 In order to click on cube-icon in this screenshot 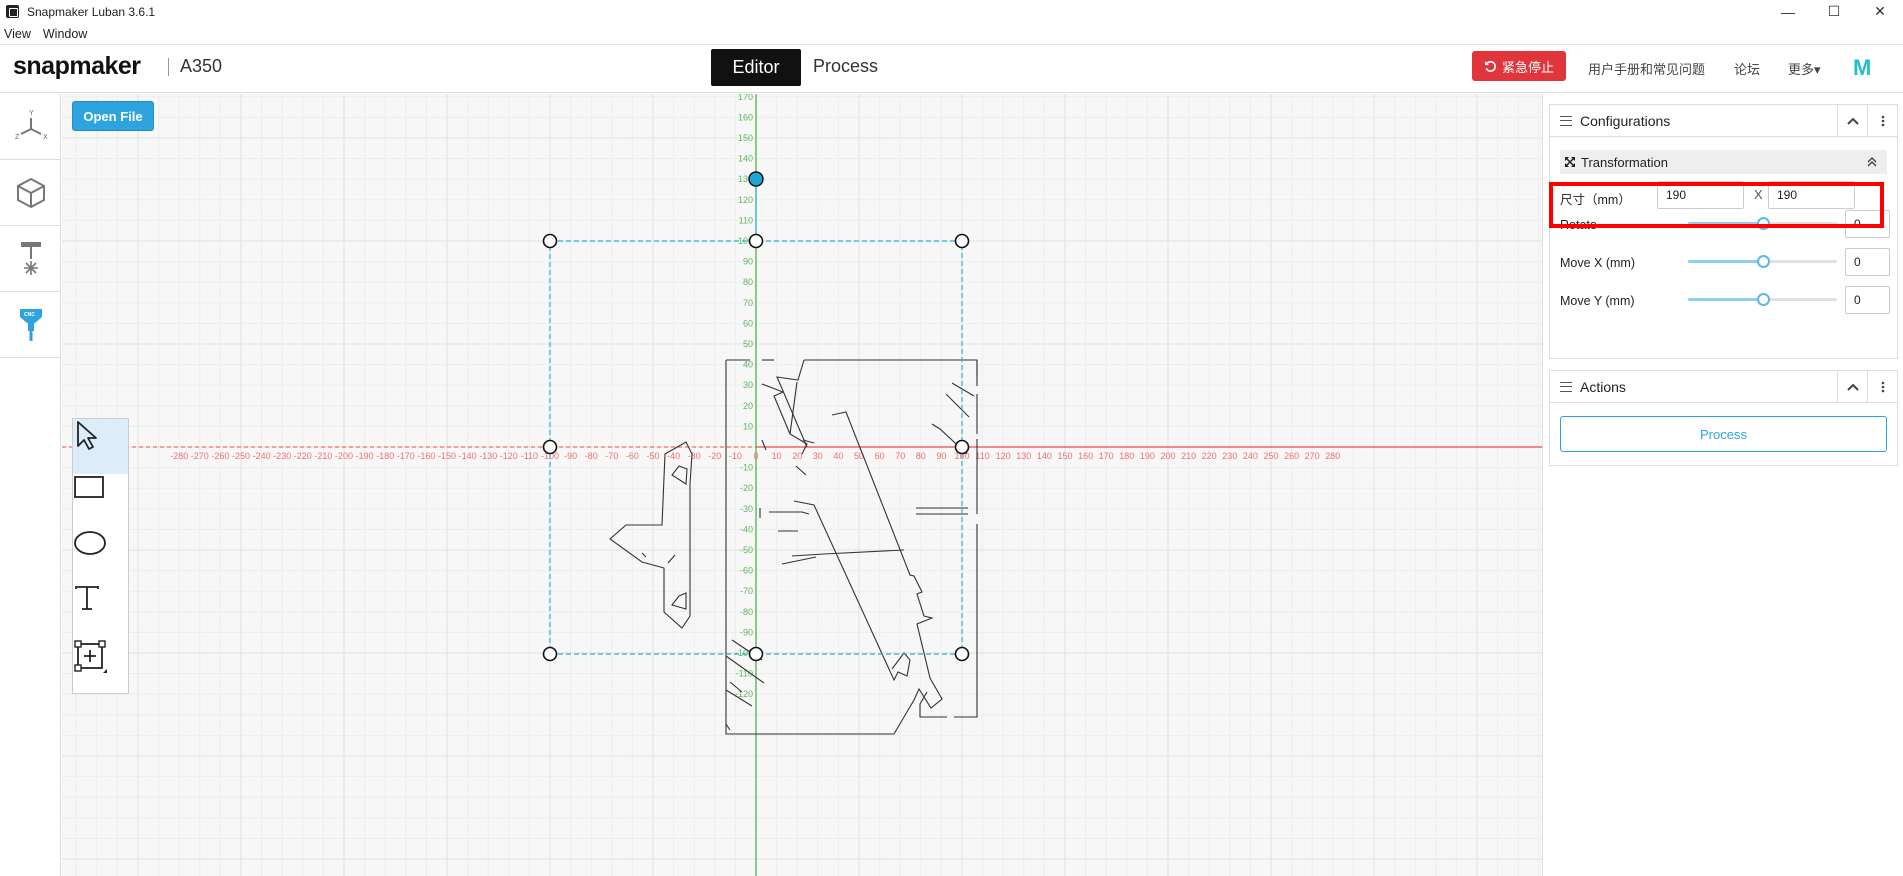, I will do `click(30, 192)`.